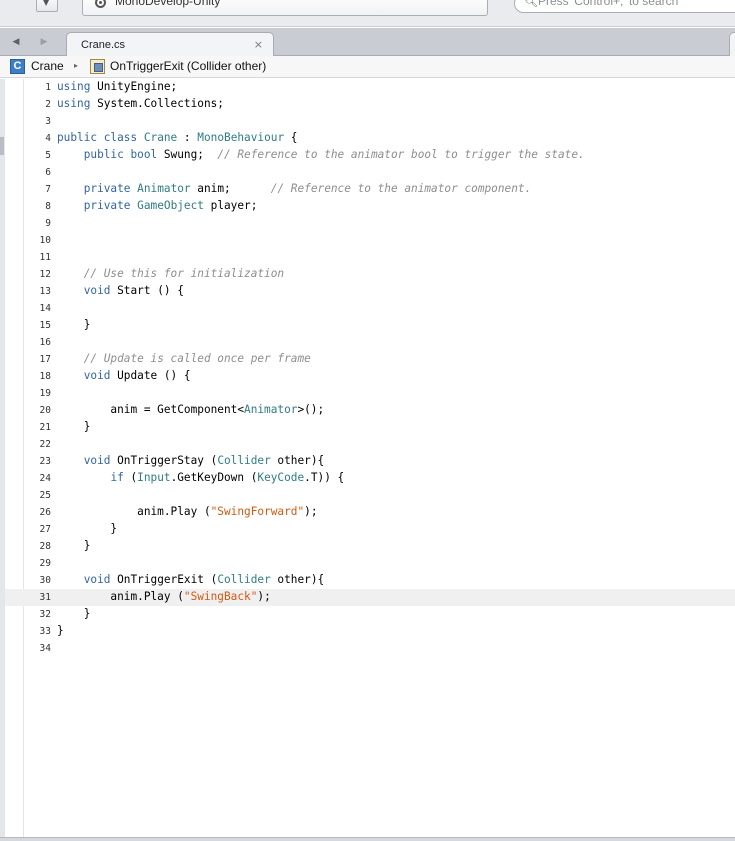  Describe the element at coordinates (258, 44) in the screenshot. I see `close-icon: ×` at that location.